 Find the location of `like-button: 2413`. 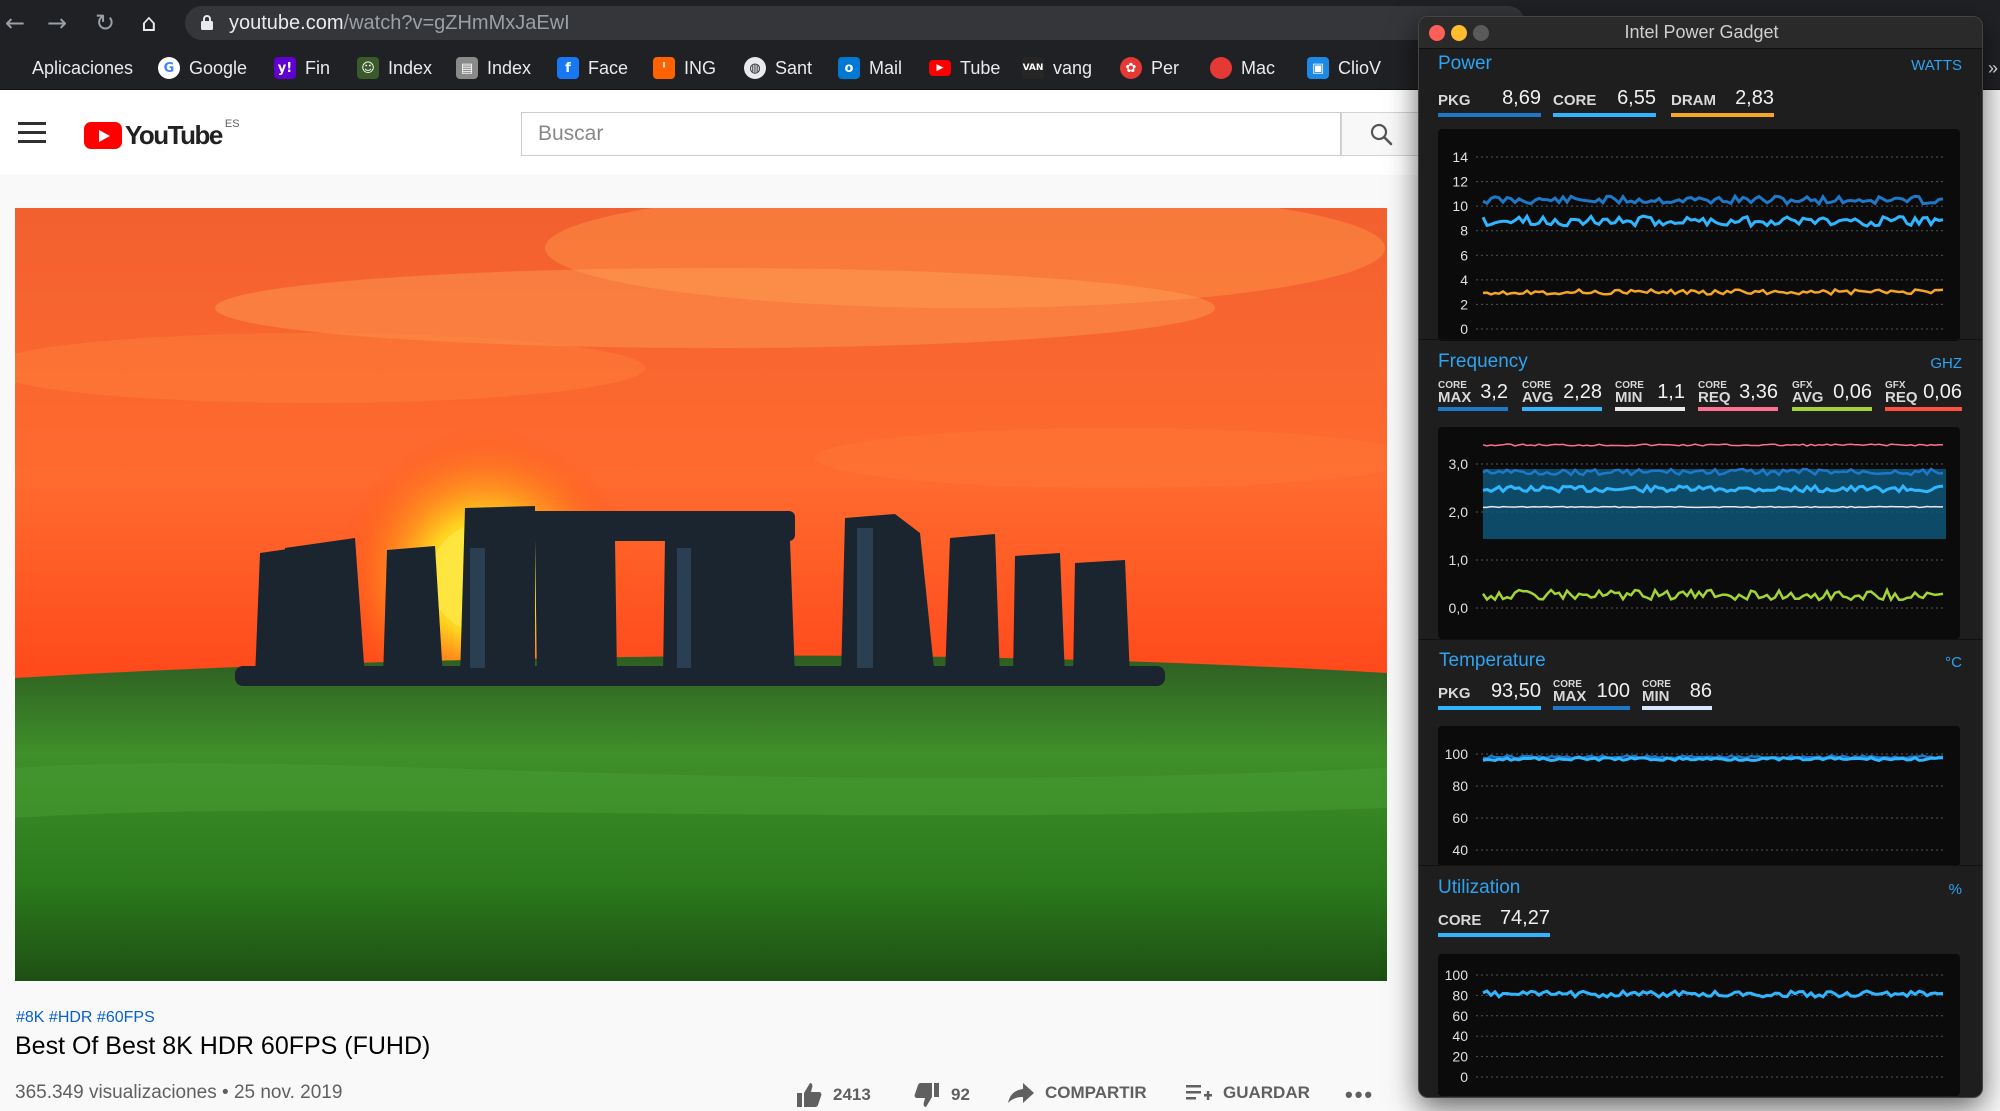

like-button: 2413 is located at coordinates (833, 1095).